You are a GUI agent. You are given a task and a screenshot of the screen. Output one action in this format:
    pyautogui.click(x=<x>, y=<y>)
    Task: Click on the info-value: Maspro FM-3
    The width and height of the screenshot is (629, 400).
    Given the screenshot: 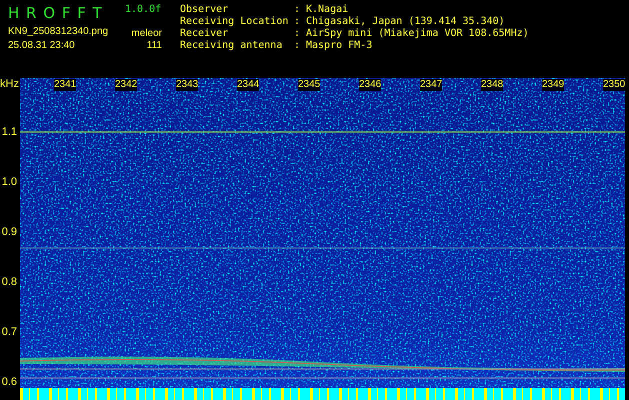 What is the action you would take?
    pyautogui.click(x=340, y=46)
    